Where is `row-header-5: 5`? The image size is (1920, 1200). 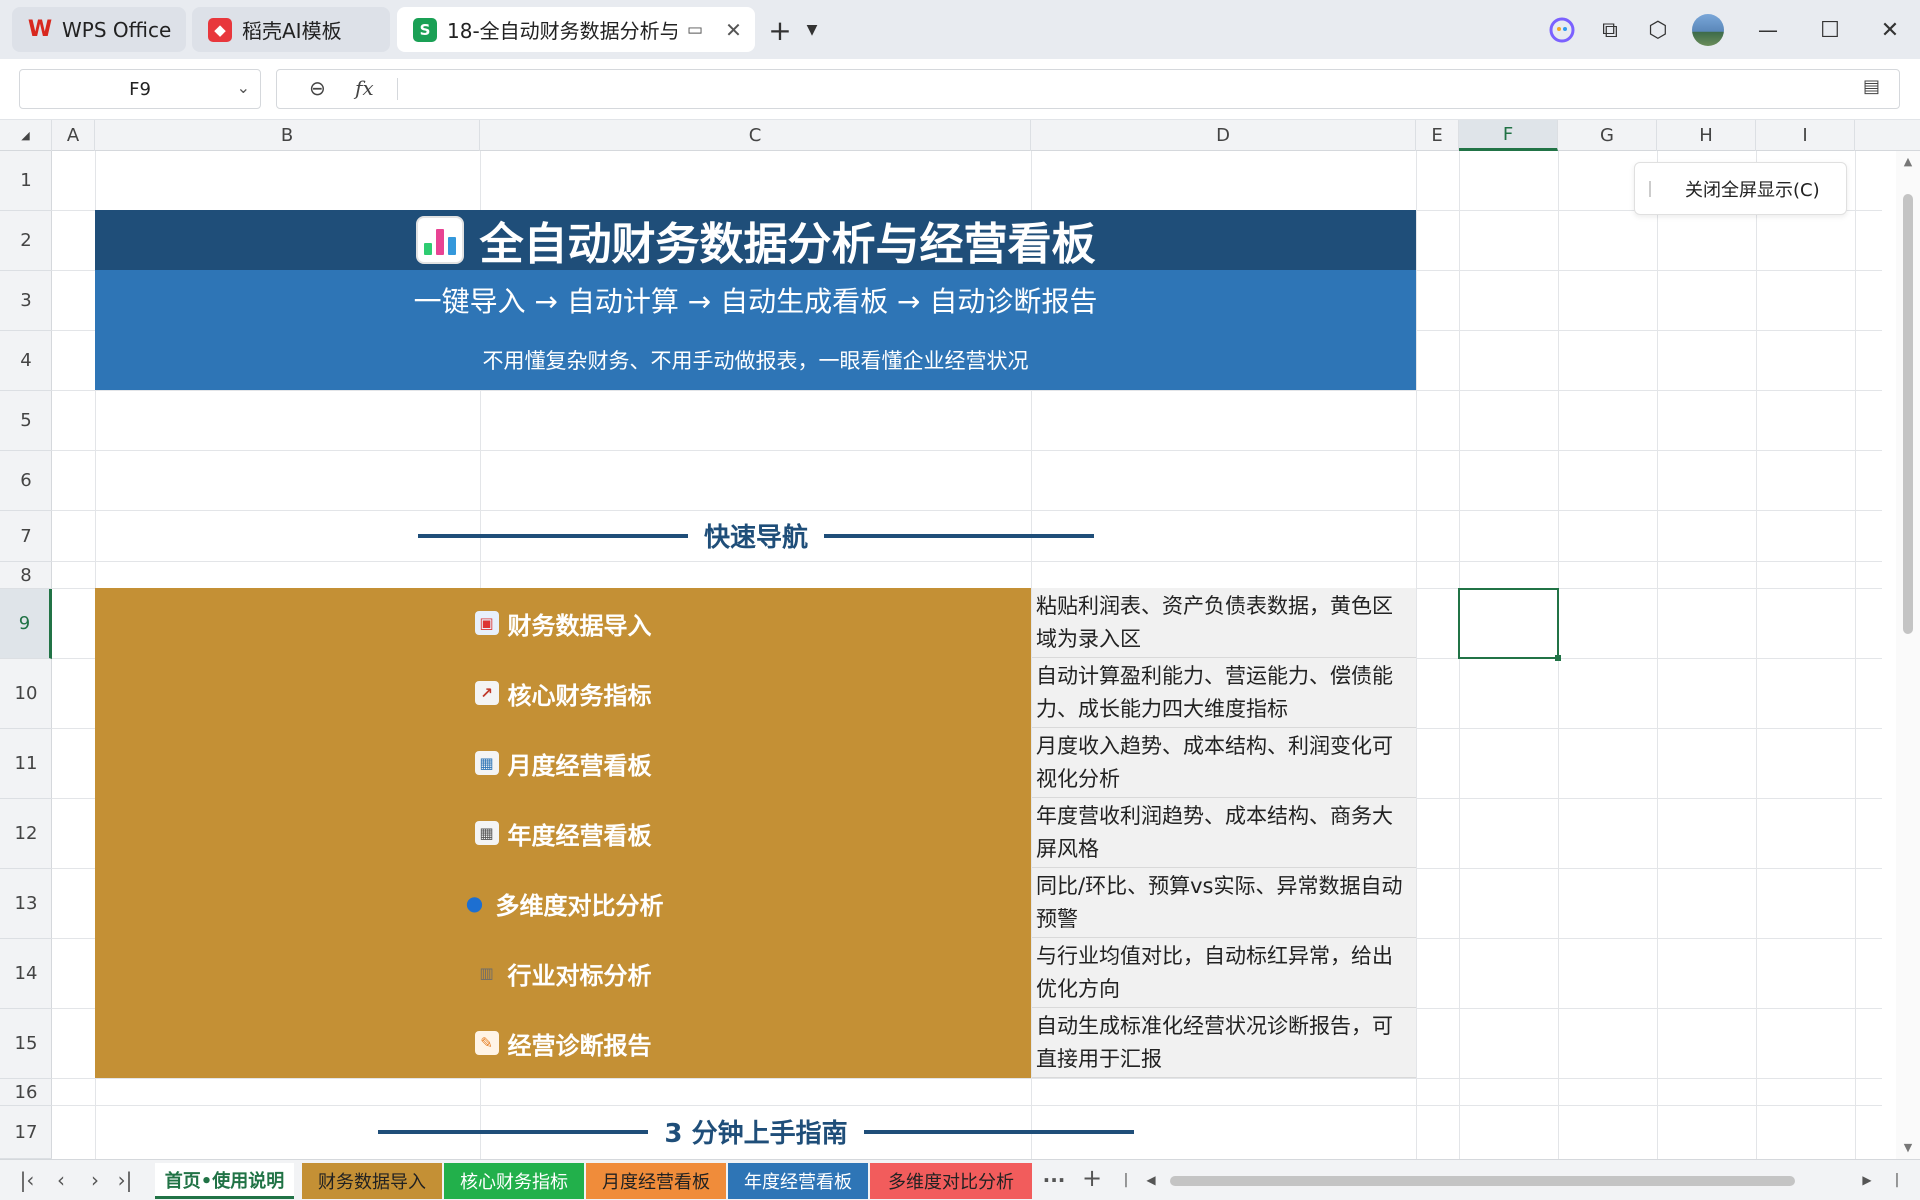
row-header-5: 5 is located at coordinates (26, 421).